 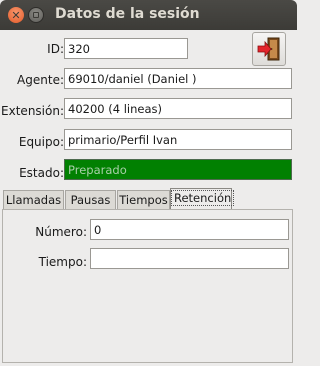 I want to click on tab-label: Tiempos, so click(x=143, y=200).